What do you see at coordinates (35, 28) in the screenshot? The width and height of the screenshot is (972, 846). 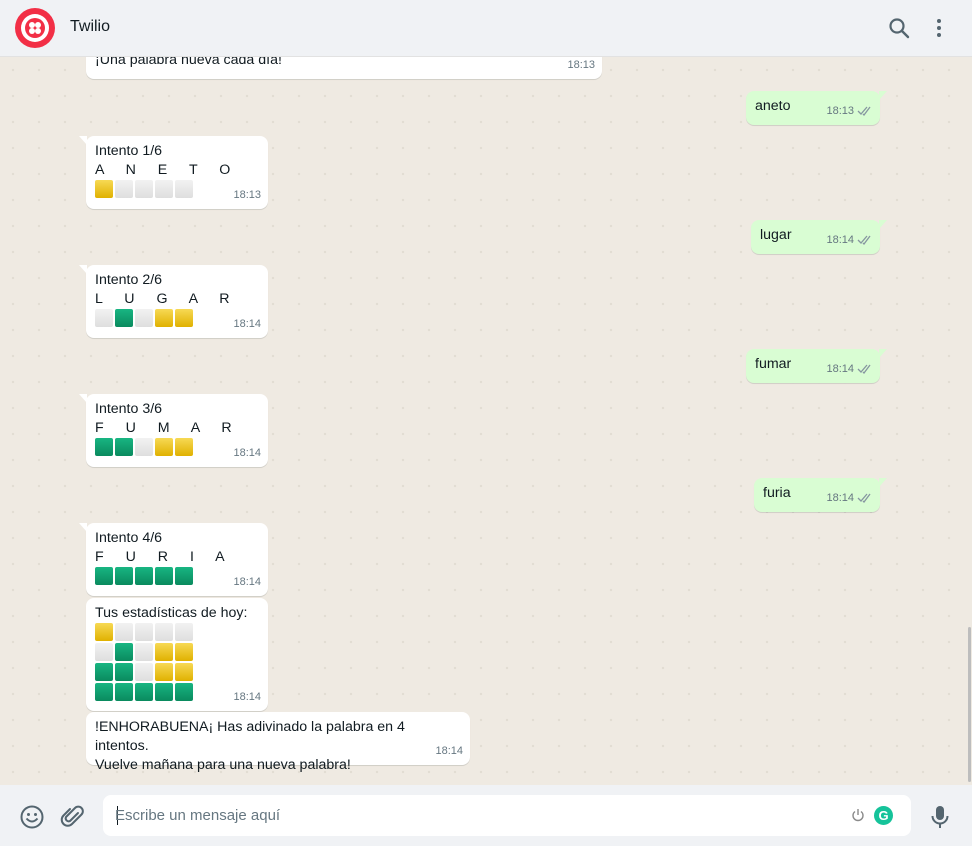 I see `twilio-logo-icon` at bounding box center [35, 28].